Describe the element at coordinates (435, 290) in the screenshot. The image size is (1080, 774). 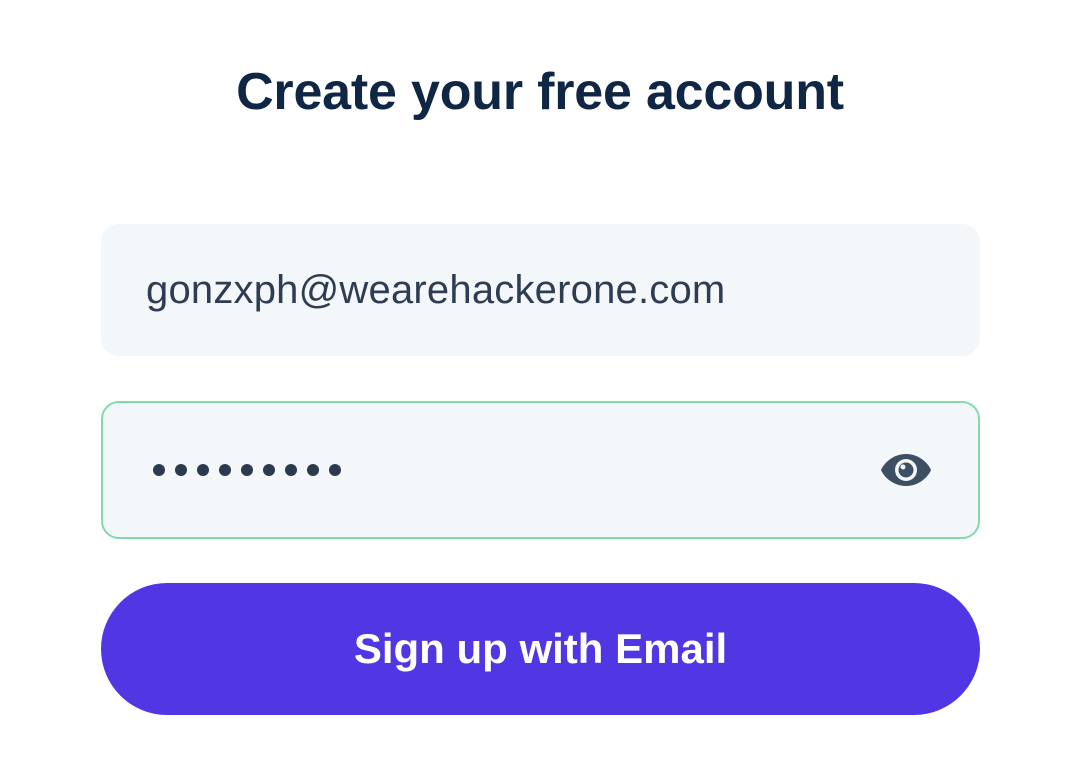
I see `email-value: gonzxph@wearehackerone.com` at that location.